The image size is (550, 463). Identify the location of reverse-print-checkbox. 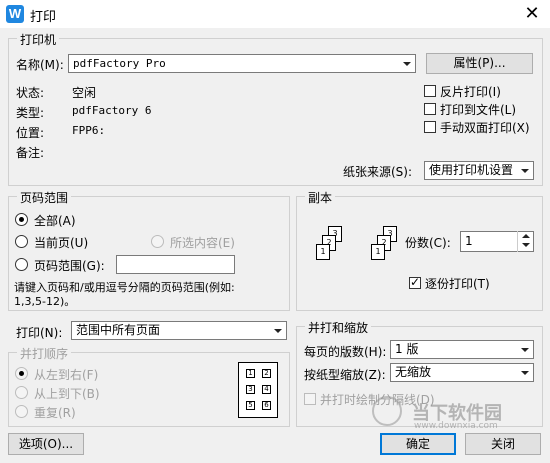
(430, 91).